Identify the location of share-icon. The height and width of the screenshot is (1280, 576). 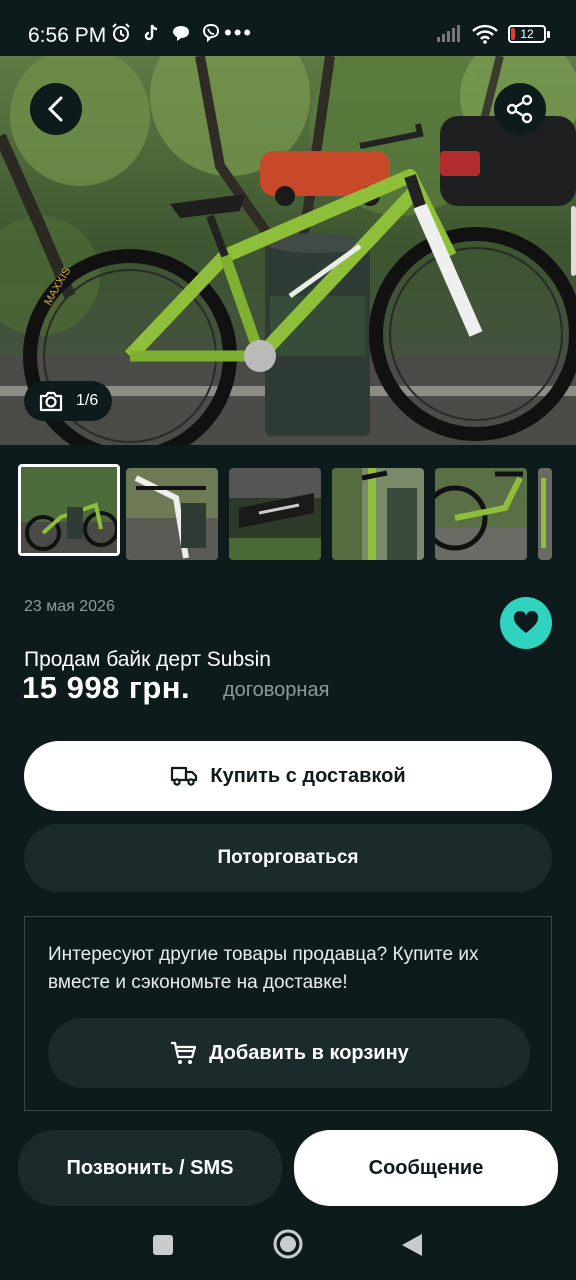
(519, 109).